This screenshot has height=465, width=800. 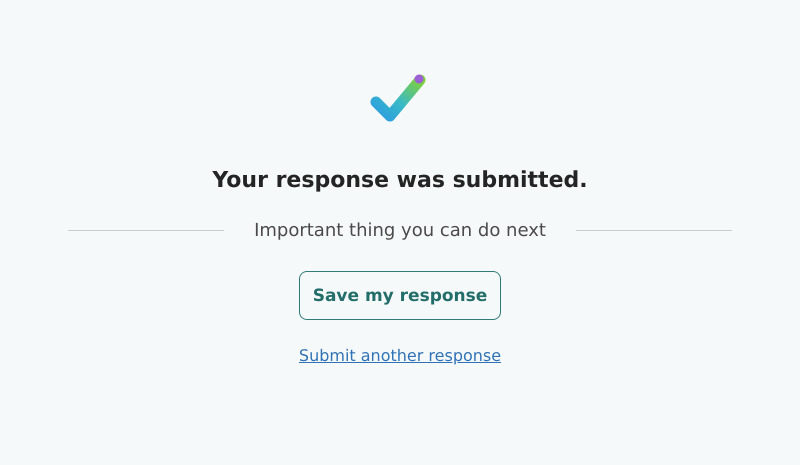 What do you see at coordinates (400, 181) in the screenshot?
I see `confirmation-title: Your response was submitted.` at bounding box center [400, 181].